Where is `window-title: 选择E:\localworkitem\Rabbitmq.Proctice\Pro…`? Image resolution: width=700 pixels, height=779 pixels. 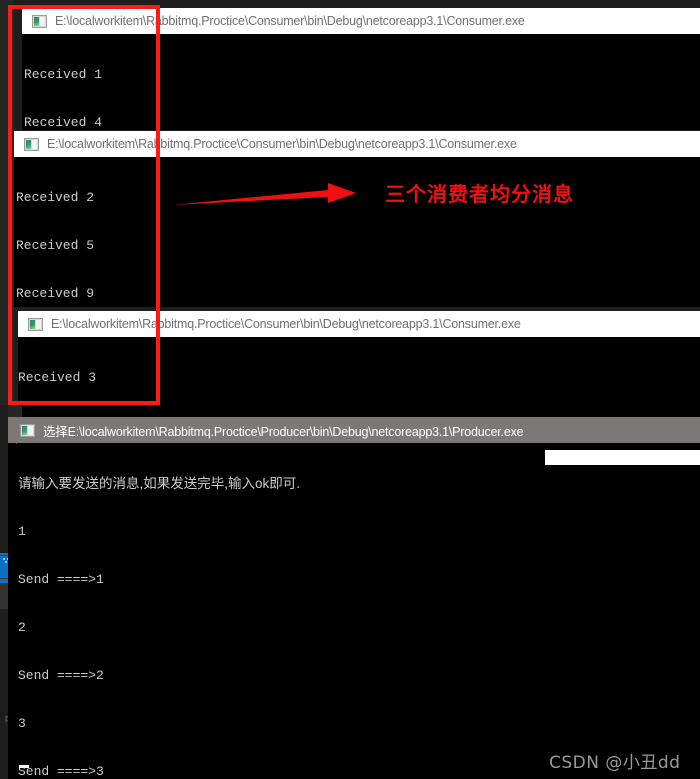
window-title: 选择E:\localworkitem\Rabbitmq.Proctice\Pro… is located at coordinates (283, 431).